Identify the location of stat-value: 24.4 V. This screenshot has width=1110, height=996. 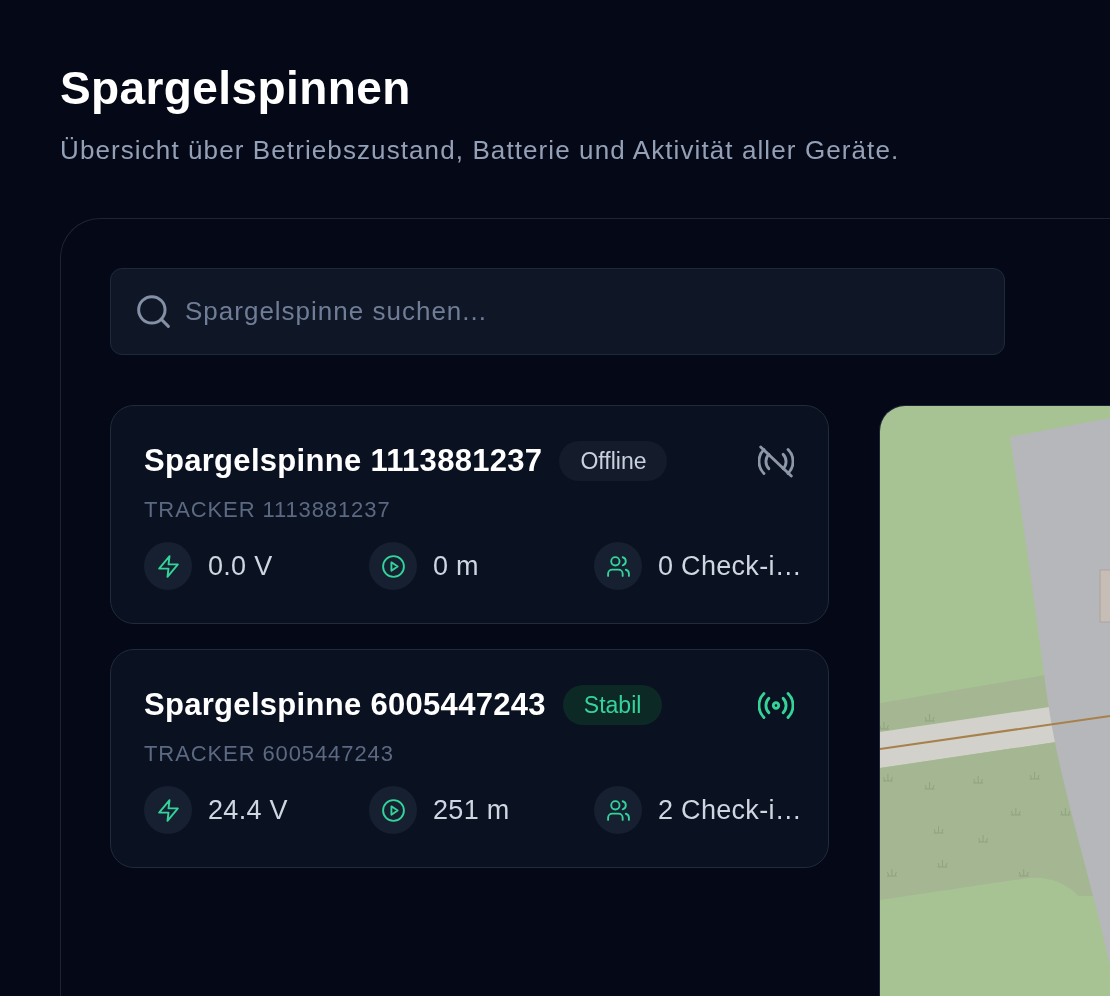
(248, 810).